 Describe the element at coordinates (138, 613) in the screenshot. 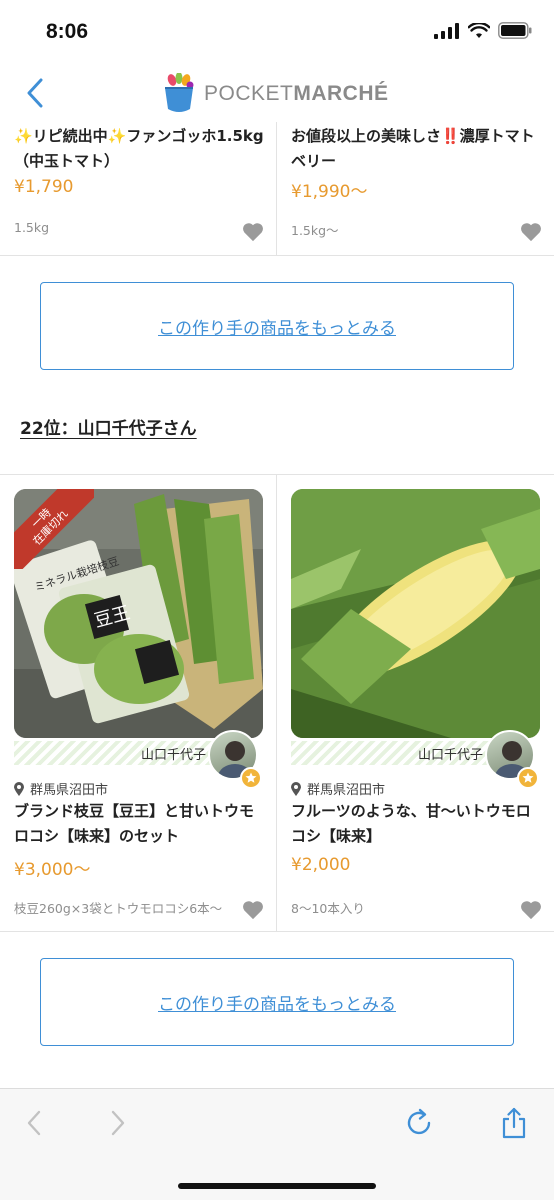

I see `product-image: 豆王 ミネラル栽培枝豆 一時 在庫切れ` at that location.